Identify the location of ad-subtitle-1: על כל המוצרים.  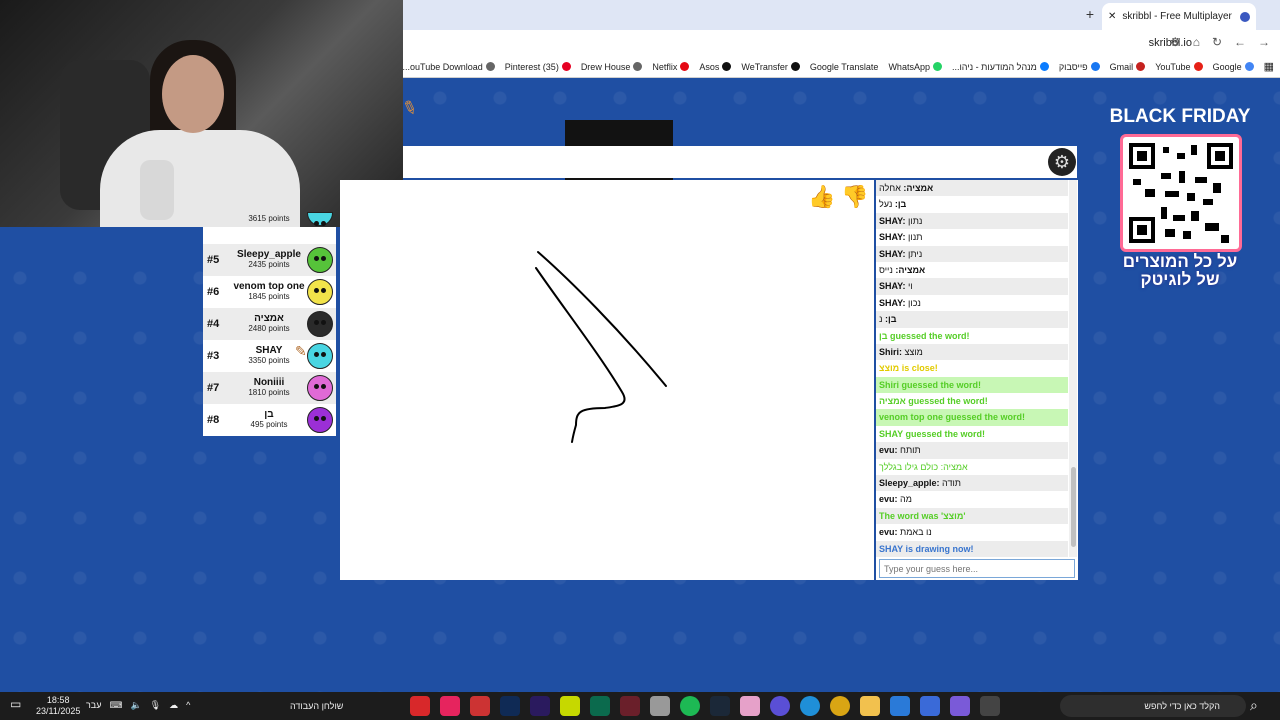
(1180, 261).